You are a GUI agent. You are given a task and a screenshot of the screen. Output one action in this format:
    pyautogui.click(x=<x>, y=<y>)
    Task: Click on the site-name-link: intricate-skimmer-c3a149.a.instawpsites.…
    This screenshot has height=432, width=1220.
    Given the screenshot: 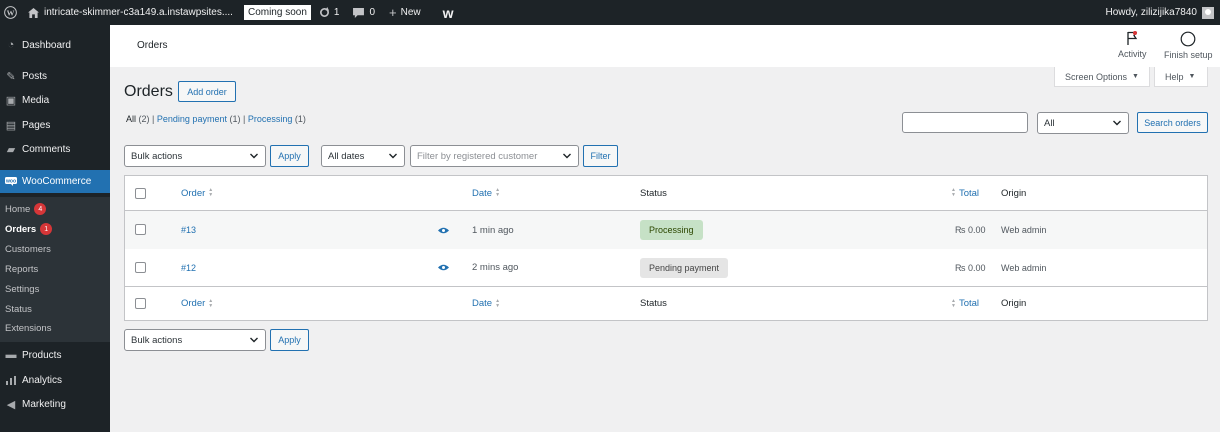 What is the action you would take?
    pyautogui.click(x=169, y=12)
    